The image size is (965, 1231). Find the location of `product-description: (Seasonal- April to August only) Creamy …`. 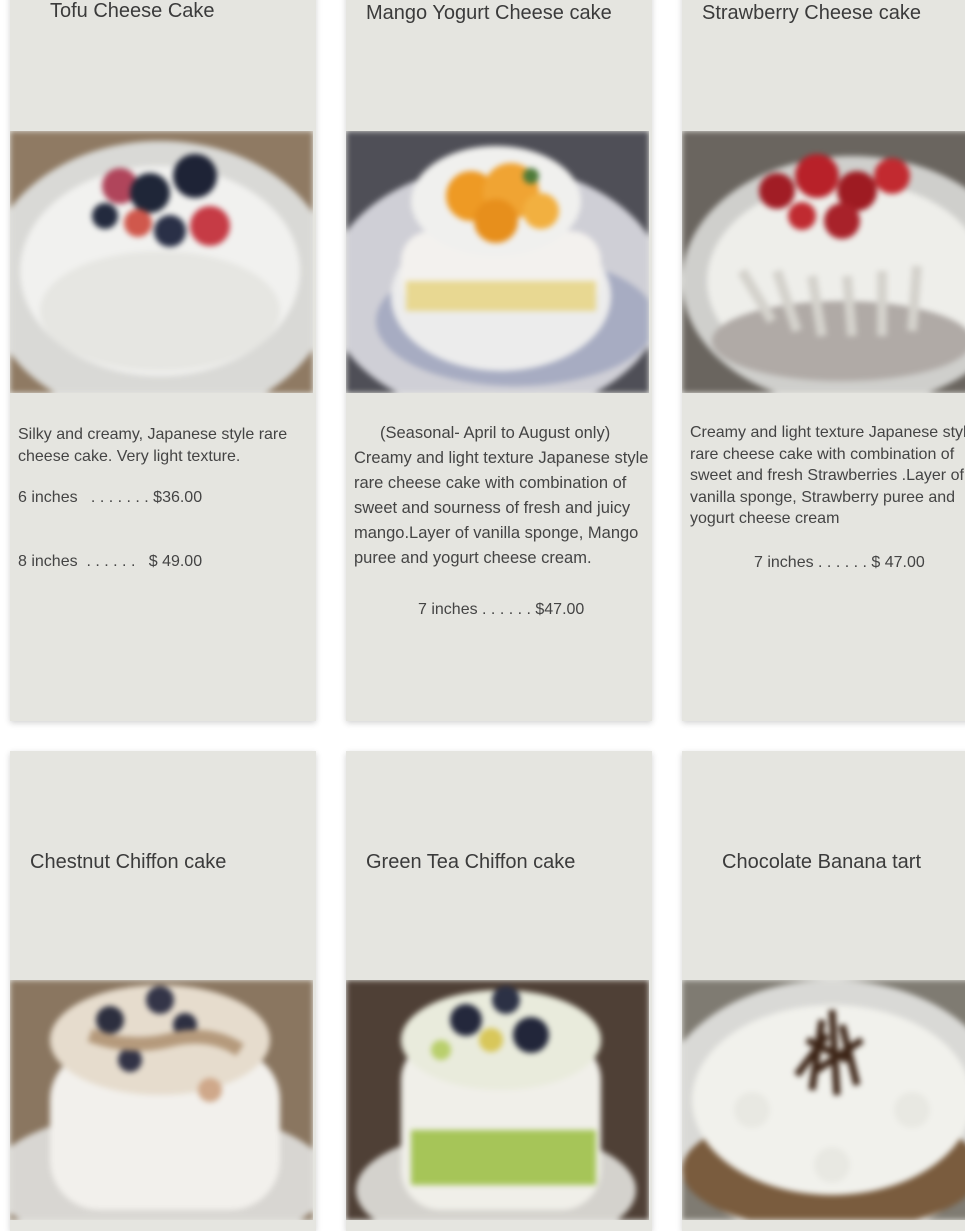

product-description: (Seasonal- April to August only) Creamy … is located at coordinates (504, 496).